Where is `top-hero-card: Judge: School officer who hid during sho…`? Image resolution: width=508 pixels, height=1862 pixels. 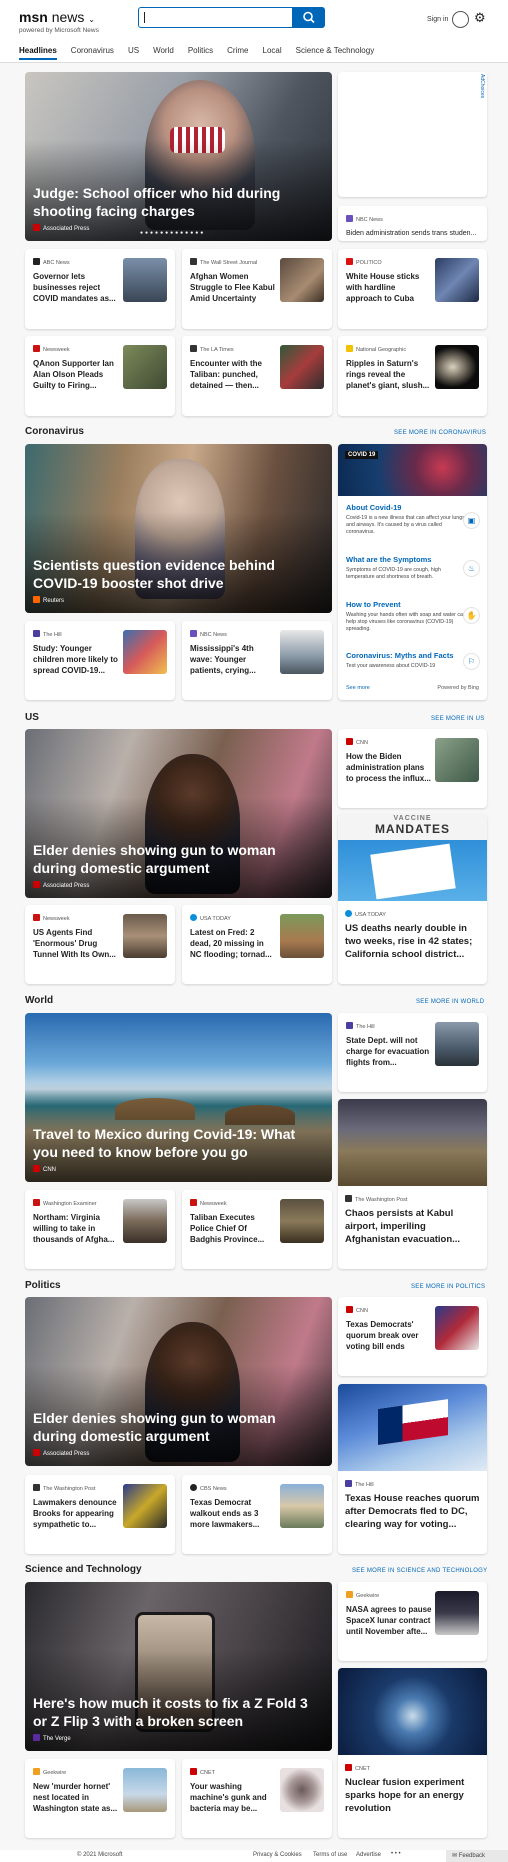
top-hero-card: Judge: School officer who hid during sho… is located at coordinates (178, 156).